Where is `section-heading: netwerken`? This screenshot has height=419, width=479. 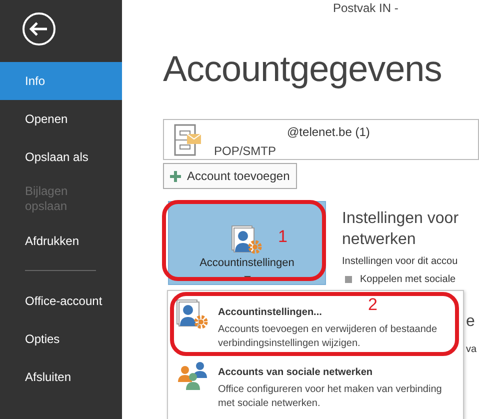 section-heading: netwerken is located at coordinates (379, 239).